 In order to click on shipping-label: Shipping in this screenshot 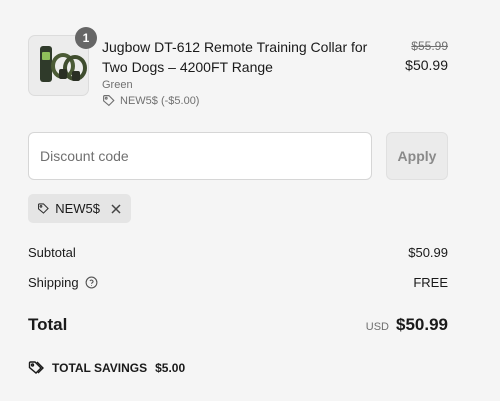, I will do `click(53, 282)`.